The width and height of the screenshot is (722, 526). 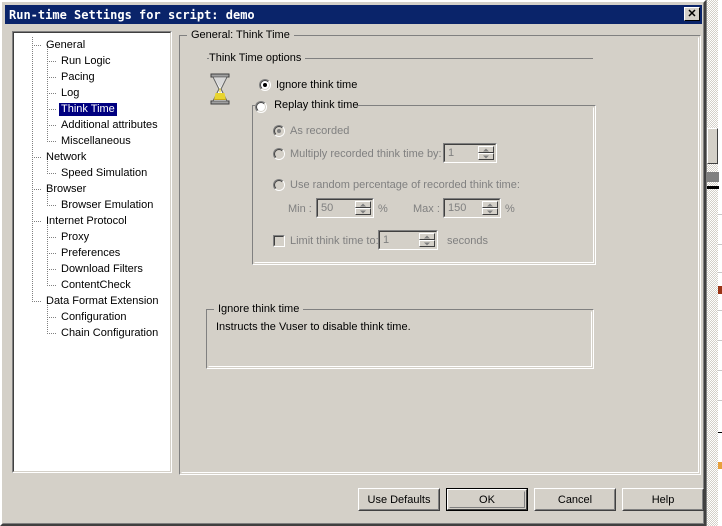 I want to click on multiply-think-time-spinner: 1, so click(x=470, y=153).